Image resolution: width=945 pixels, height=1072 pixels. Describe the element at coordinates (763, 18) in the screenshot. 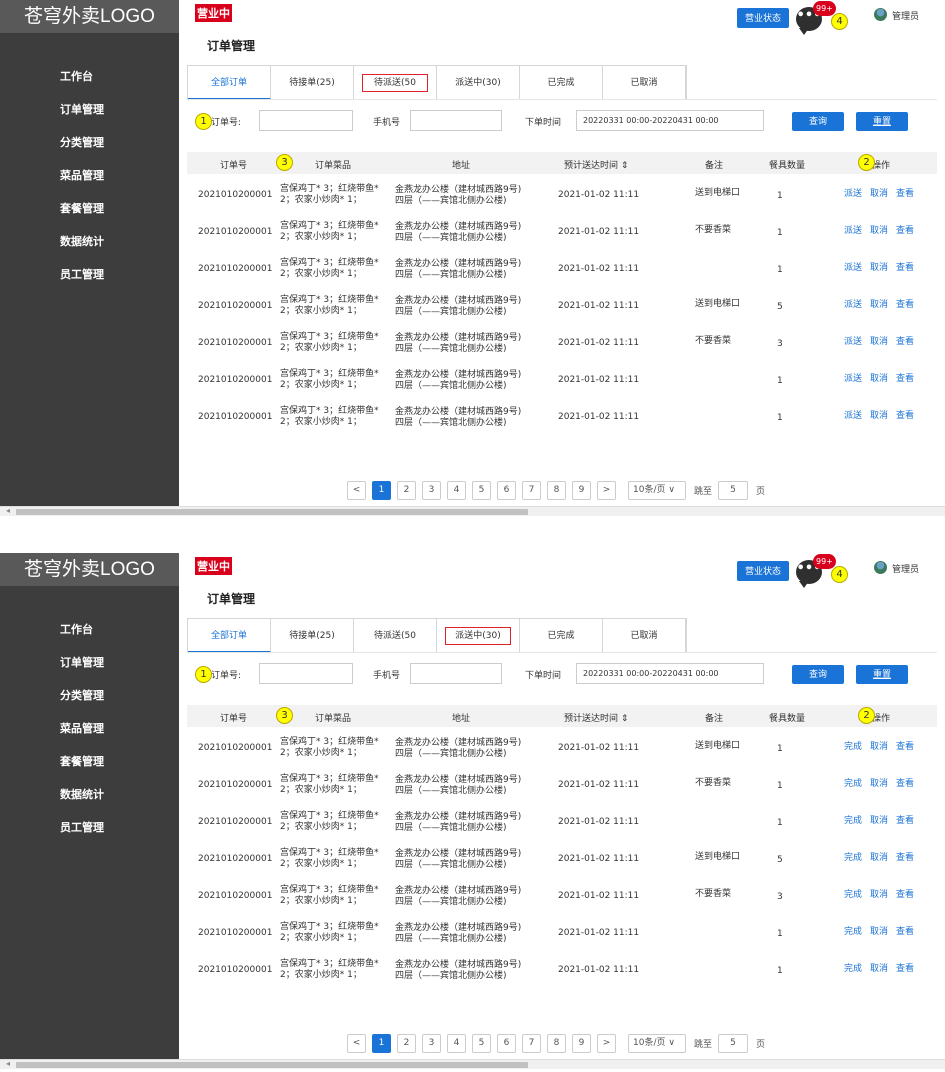

I see `business-status-button: 营业状态` at that location.